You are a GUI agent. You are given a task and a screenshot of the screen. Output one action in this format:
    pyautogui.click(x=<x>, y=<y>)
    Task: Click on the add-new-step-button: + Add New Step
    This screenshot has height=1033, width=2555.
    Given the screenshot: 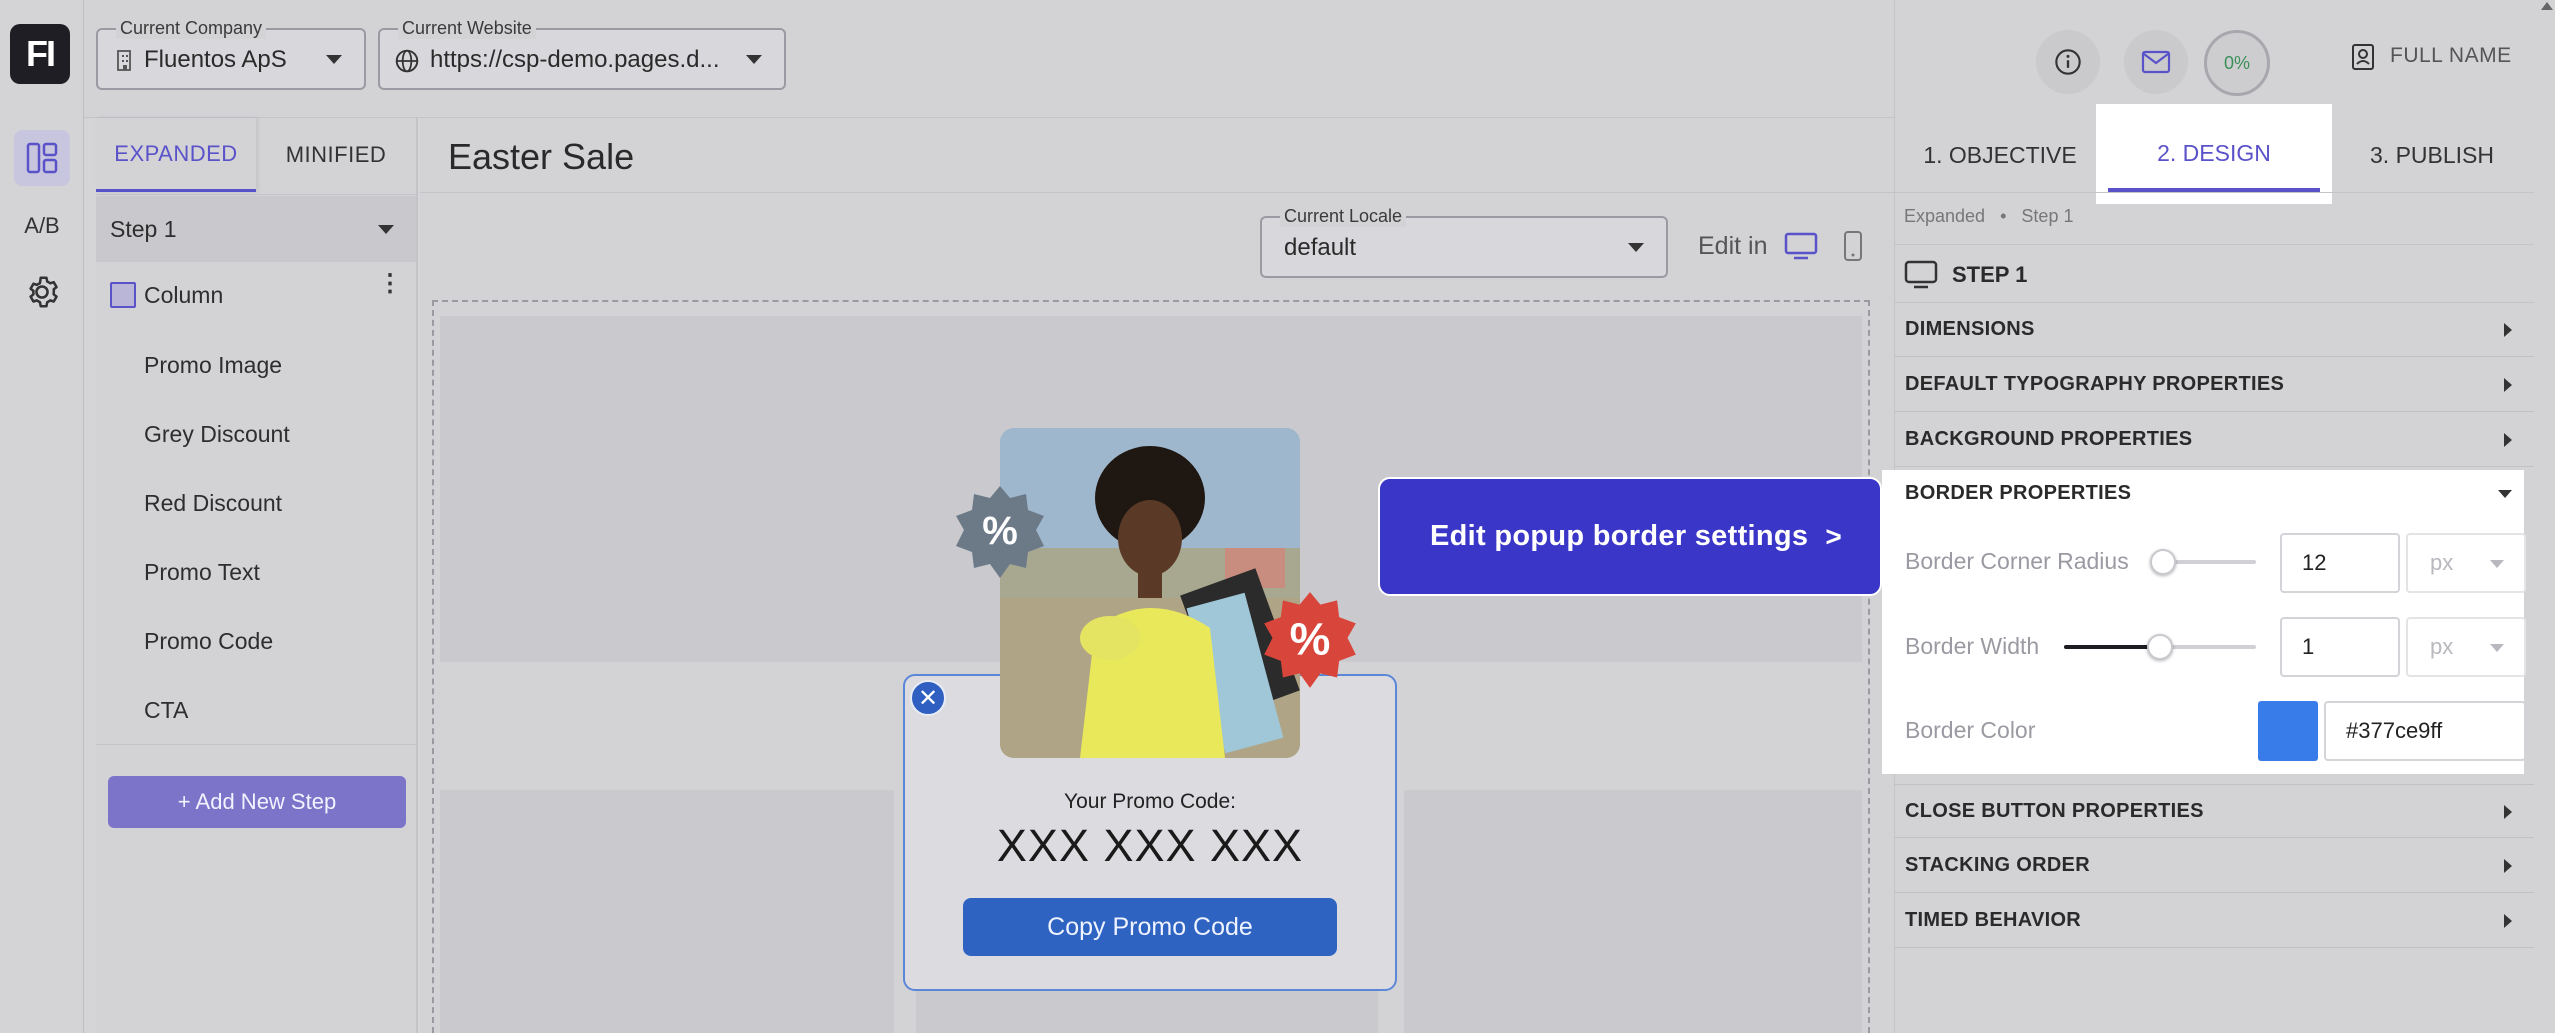 What is the action you would take?
    pyautogui.click(x=257, y=802)
    